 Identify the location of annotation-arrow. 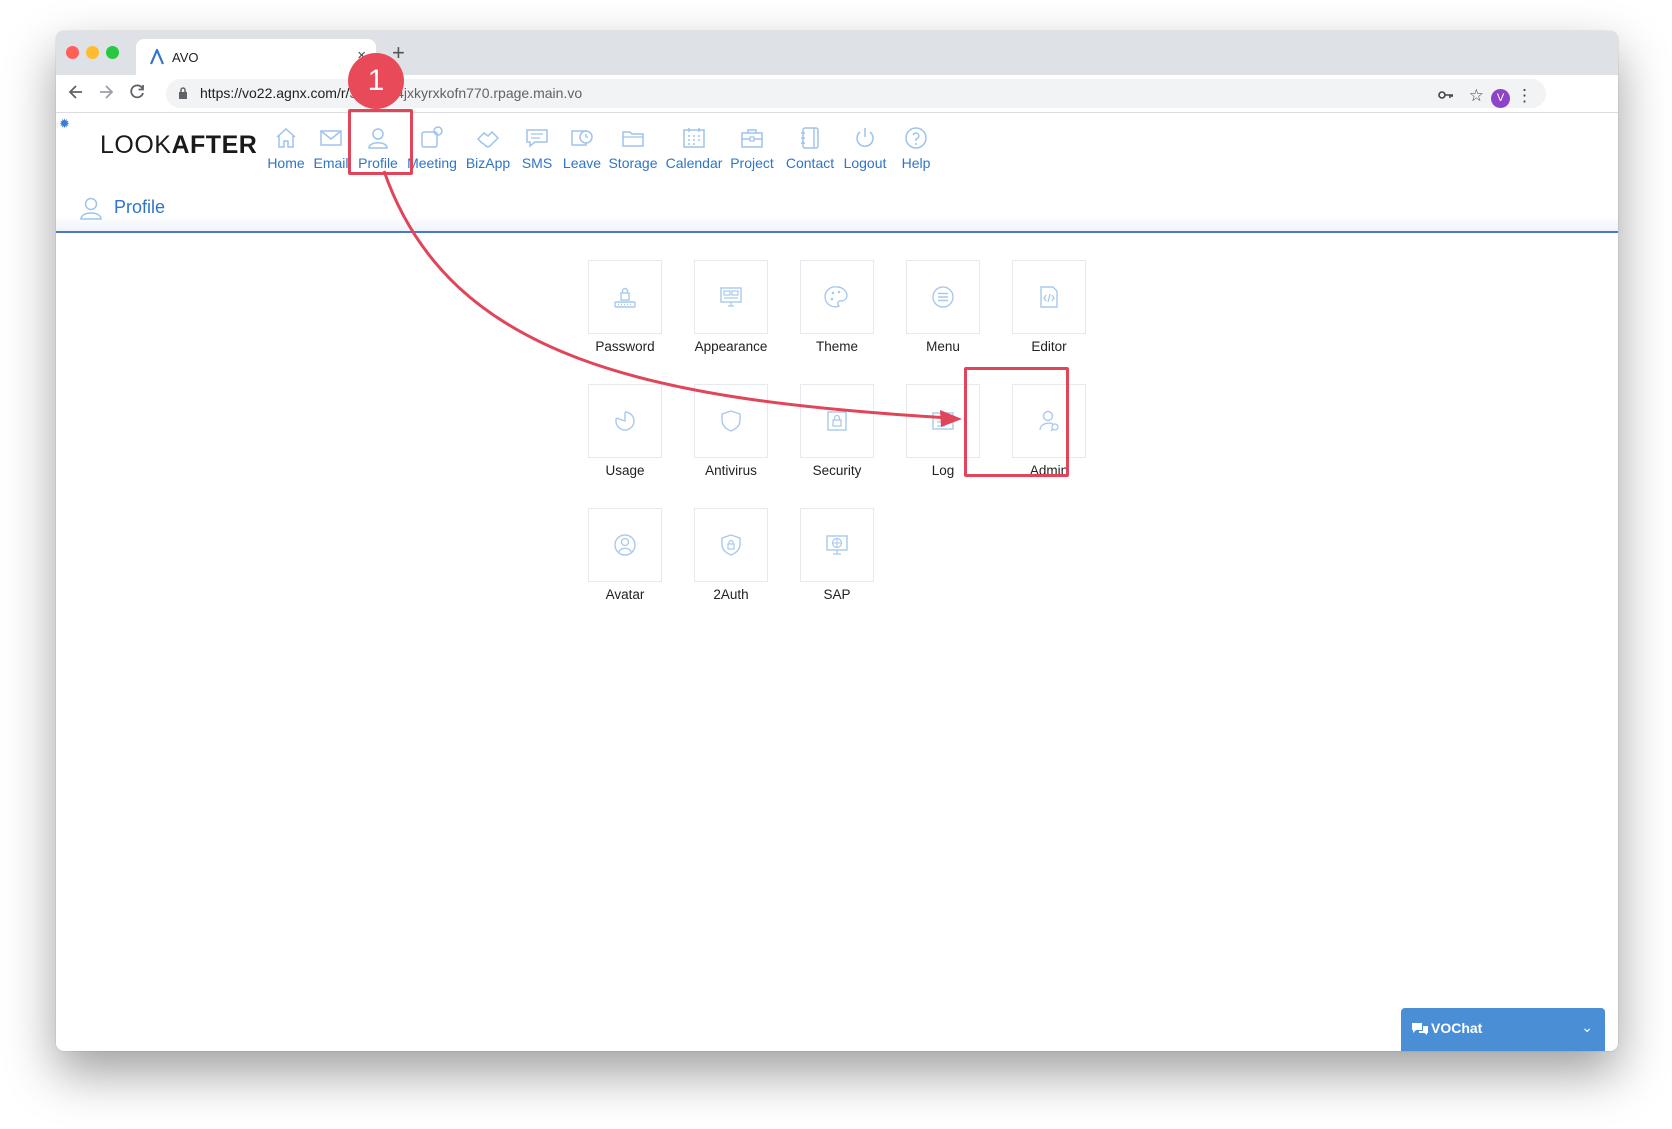
(672, 298).